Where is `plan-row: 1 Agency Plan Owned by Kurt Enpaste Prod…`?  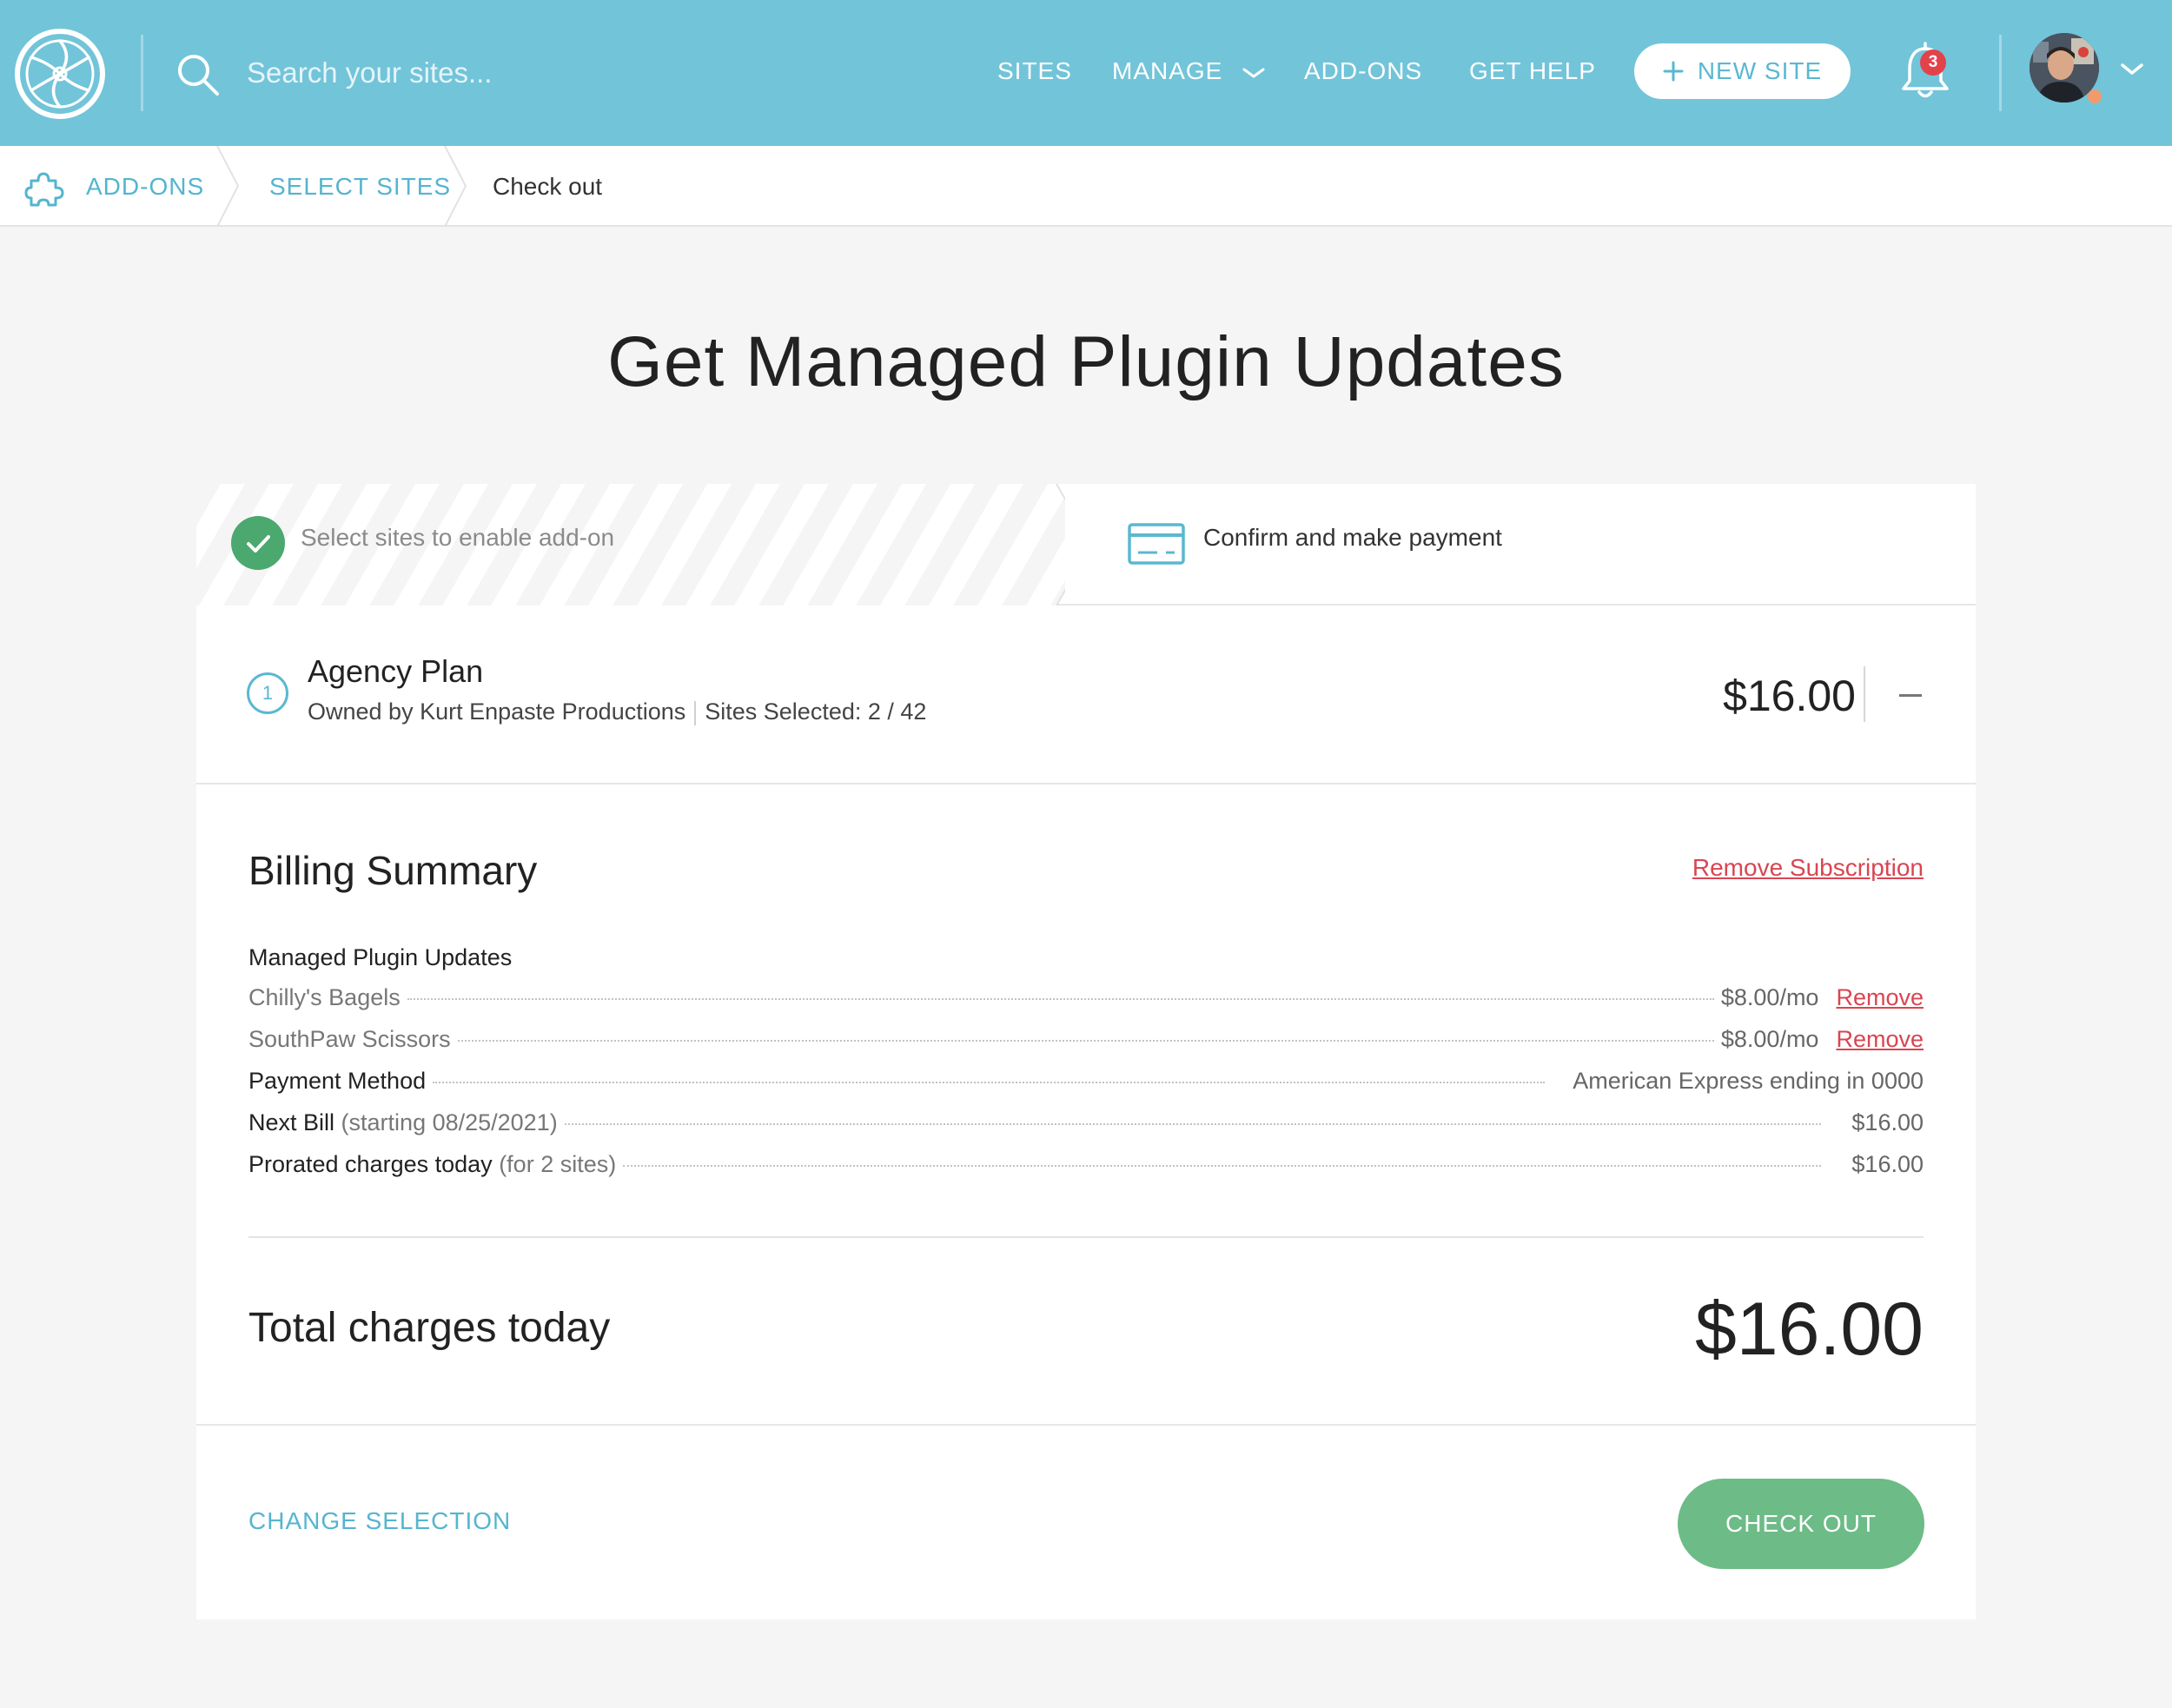
plan-row: 1 Agency Plan Owned by Kurt Enpaste Prod… is located at coordinates (1086, 695).